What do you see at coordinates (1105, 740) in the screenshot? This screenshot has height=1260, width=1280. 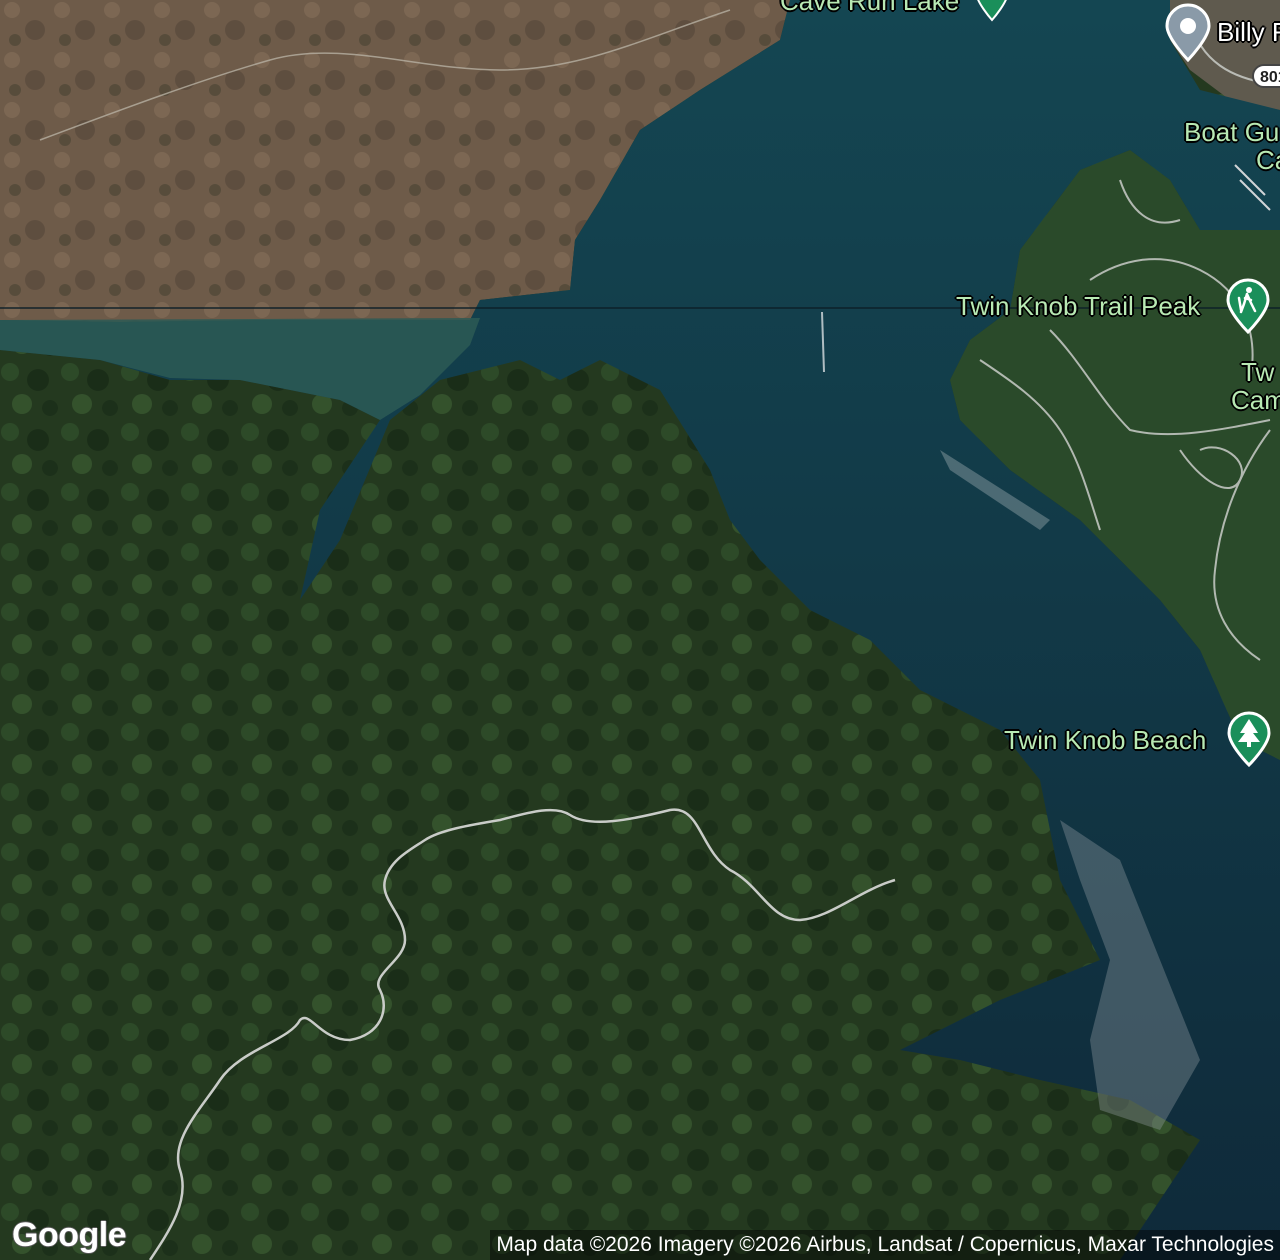 I see `place-label-twin-knob-beach: Twin Knob Beach` at bounding box center [1105, 740].